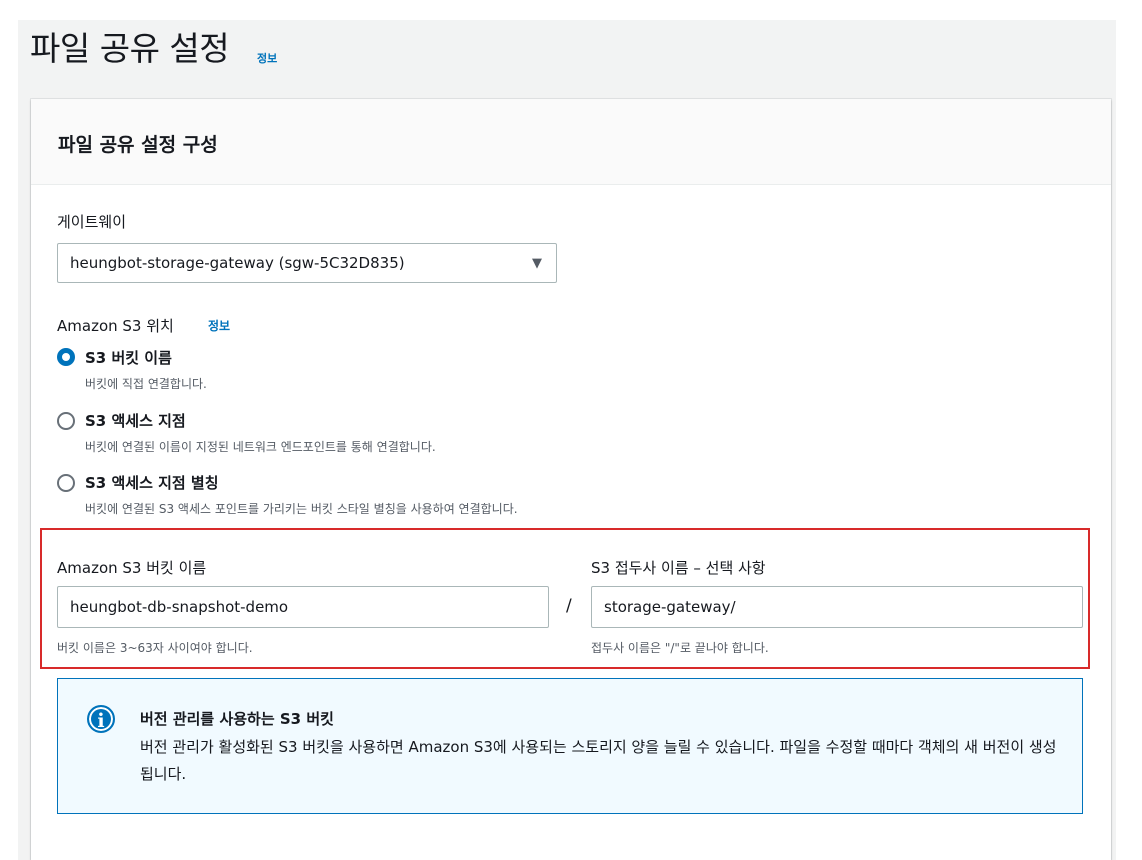 The height and width of the screenshot is (860, 1142). I want to click on gateway-label: 게이트웨이, so click(92, 222).